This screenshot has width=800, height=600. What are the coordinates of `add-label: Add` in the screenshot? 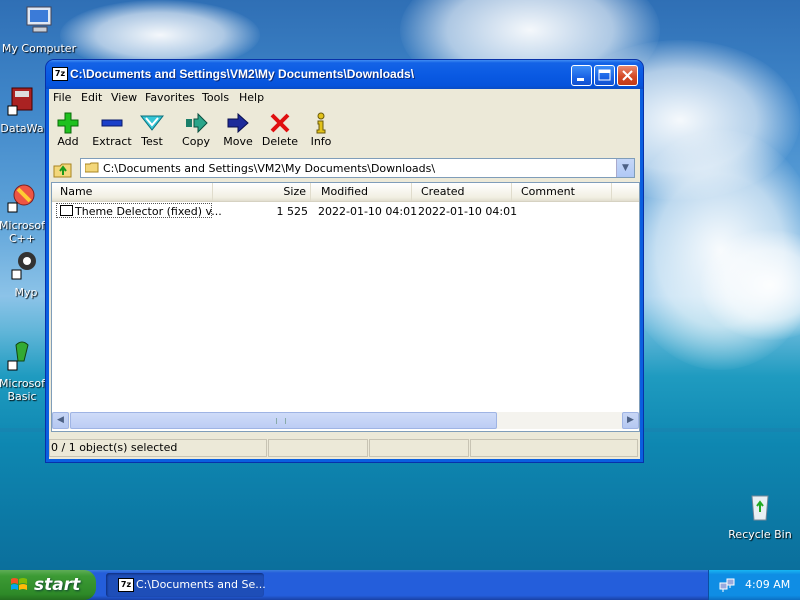 It's located at (68, 141).